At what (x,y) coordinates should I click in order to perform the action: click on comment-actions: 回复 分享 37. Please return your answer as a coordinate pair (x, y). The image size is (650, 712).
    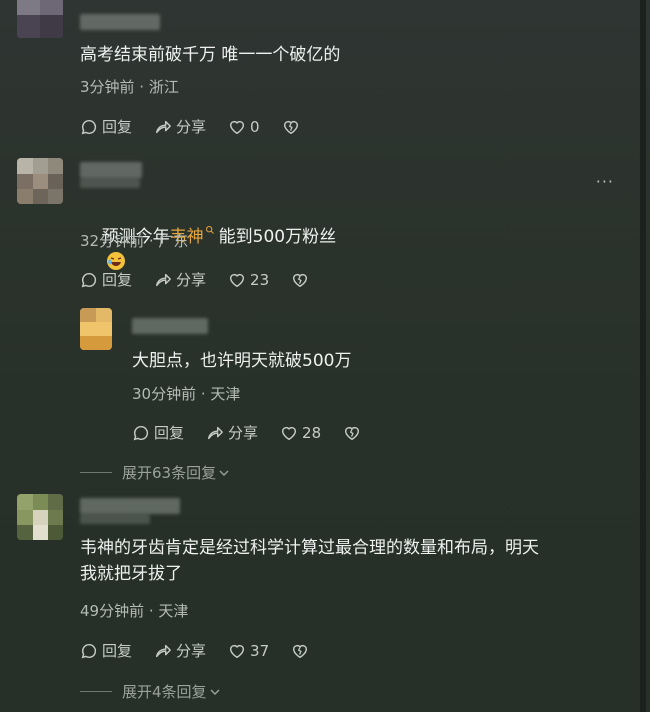
    Looking at the image, I should click on (207, 650).